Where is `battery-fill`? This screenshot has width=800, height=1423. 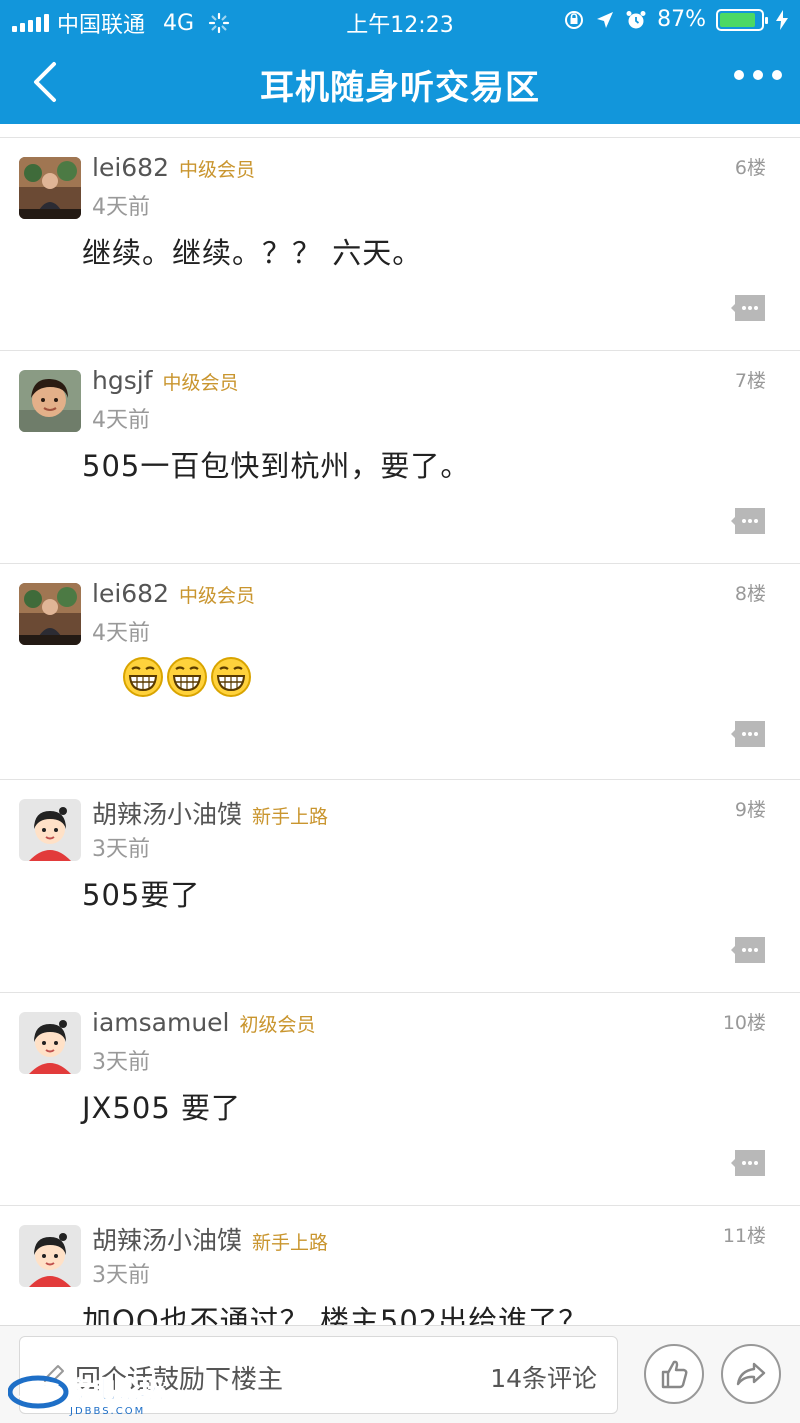
battery-fill is located at coordinates (737, 19).